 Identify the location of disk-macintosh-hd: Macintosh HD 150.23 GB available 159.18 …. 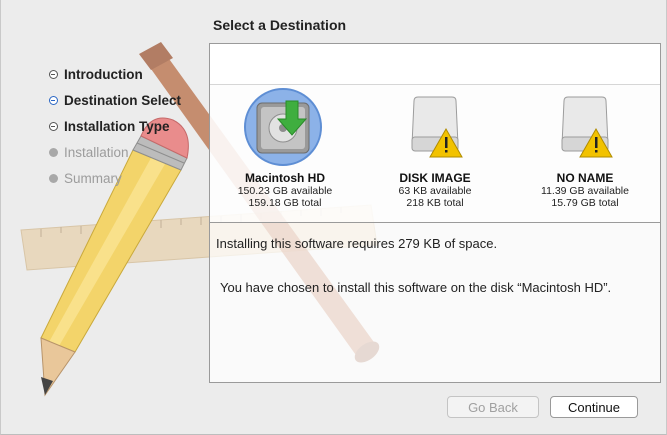
(285, 147).